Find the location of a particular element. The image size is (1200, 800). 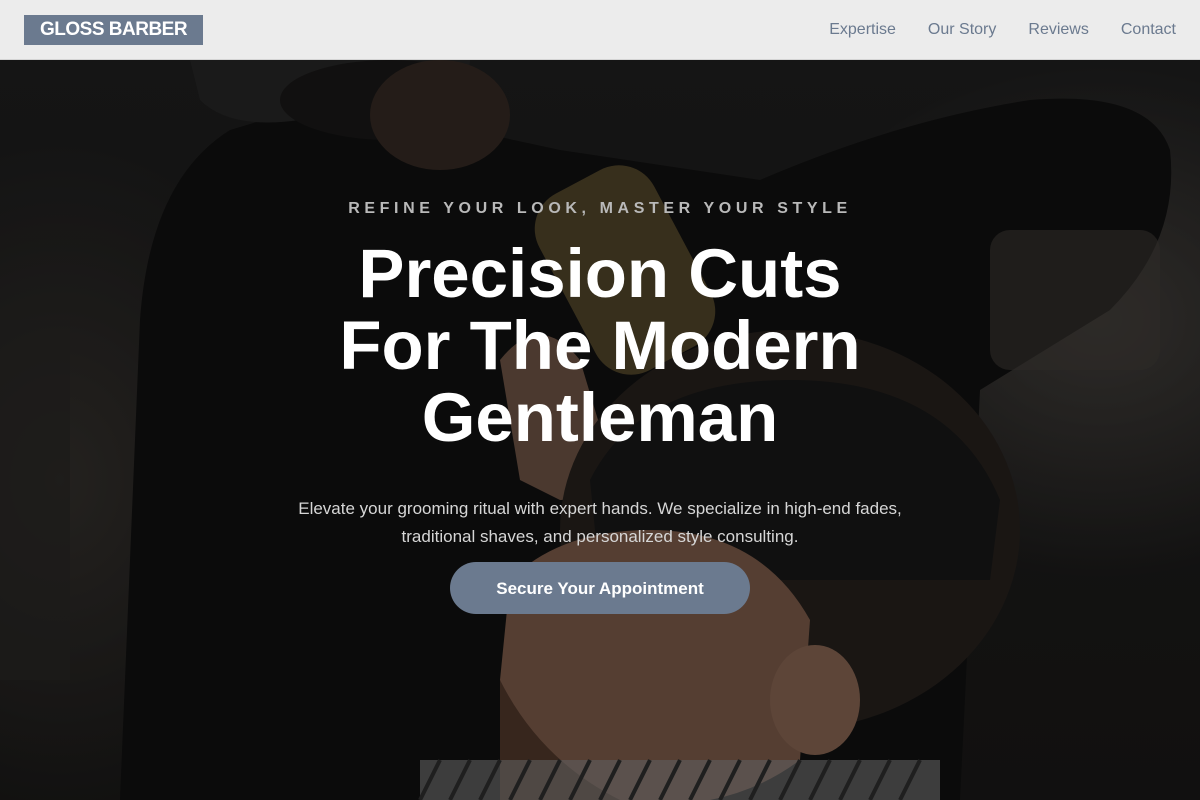

nav-link-expertise: Expertise is located at coordinates (862, 30).